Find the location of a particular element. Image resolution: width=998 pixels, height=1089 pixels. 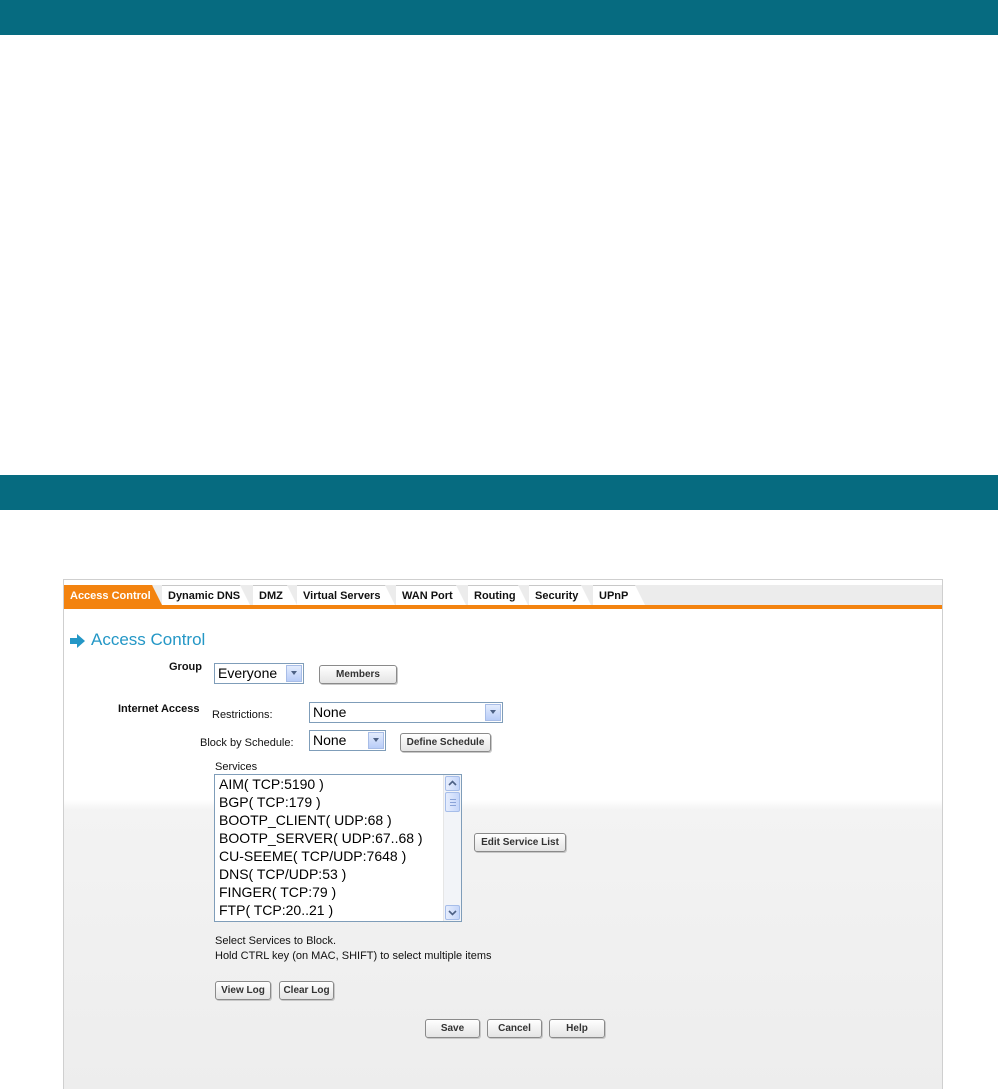

scroll-down-icon is located at coordinates (452, 912).